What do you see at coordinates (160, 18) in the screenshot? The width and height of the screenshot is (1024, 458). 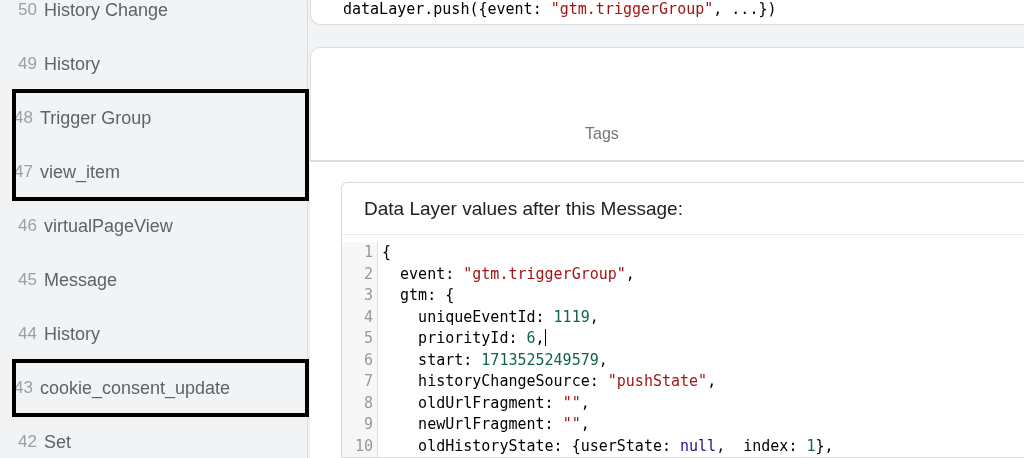 I see `message-list-item: 50 History Change` at bounding box center [160, 18].